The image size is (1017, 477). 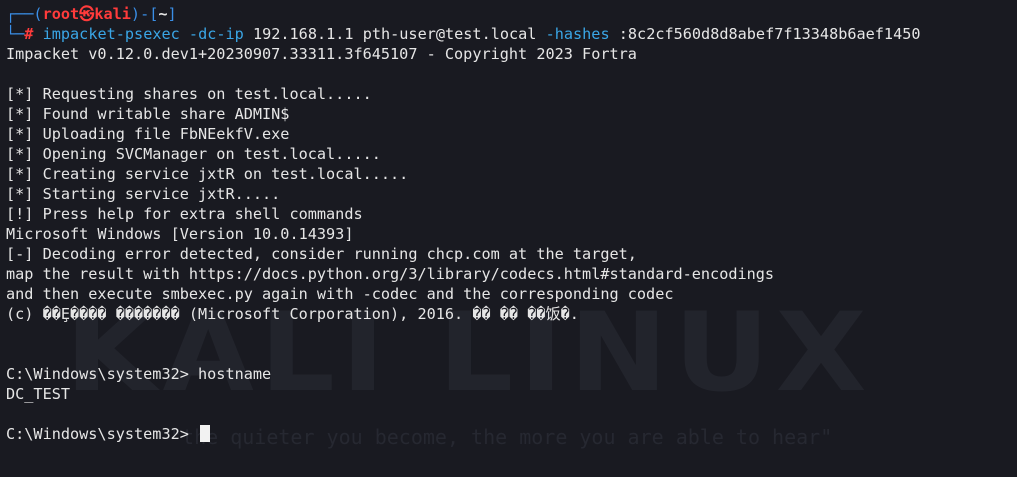 What do you see at coordinates (15, 34) in the screenshot?
I see `prompt-corner-bottom: └─` at bounding box center [15, 34].